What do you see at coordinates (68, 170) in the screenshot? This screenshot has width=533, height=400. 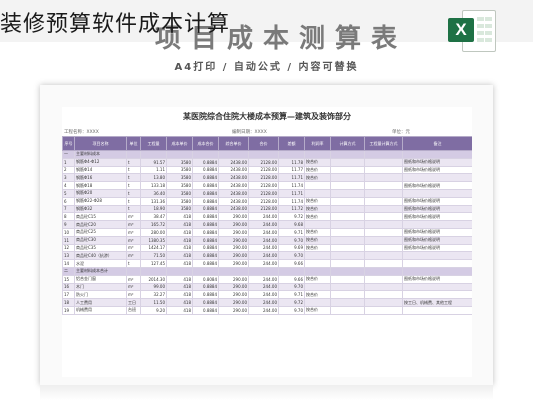 I see `table-cell: 2` at bounding box center [68, 170].